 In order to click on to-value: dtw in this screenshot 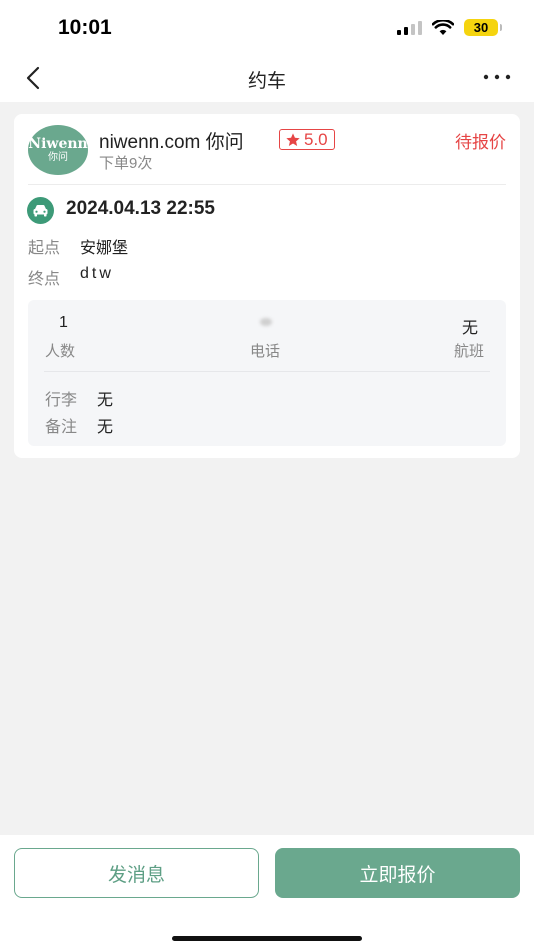, I will do `click(97, 273)`.